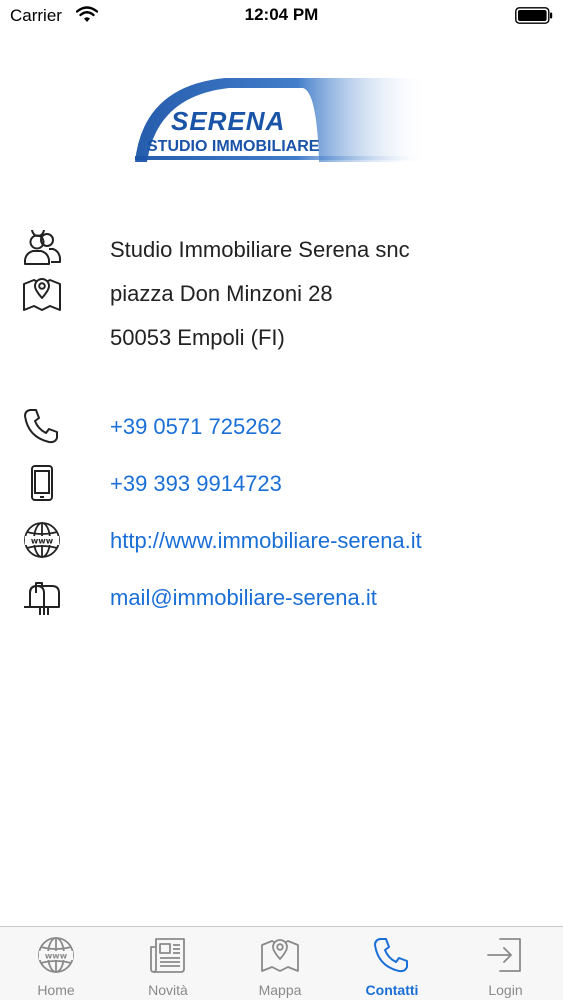 This screenshot has height=1000, width=563. I want to click on tab-contatti: Contatti, so click(392, 963).